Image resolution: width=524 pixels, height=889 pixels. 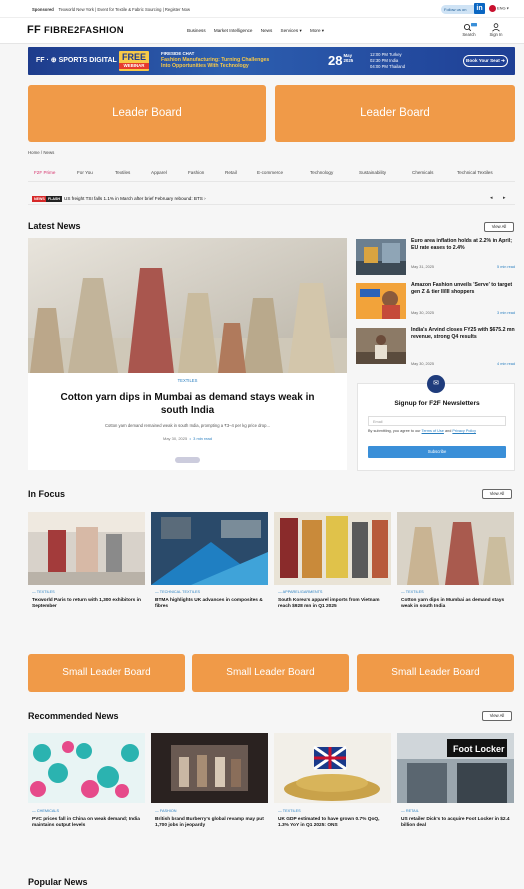 What do you see at coordinates (497, 716) in the screenshot?
I see `recommended-view-all-button: View All` at bounding box center [497, 716].